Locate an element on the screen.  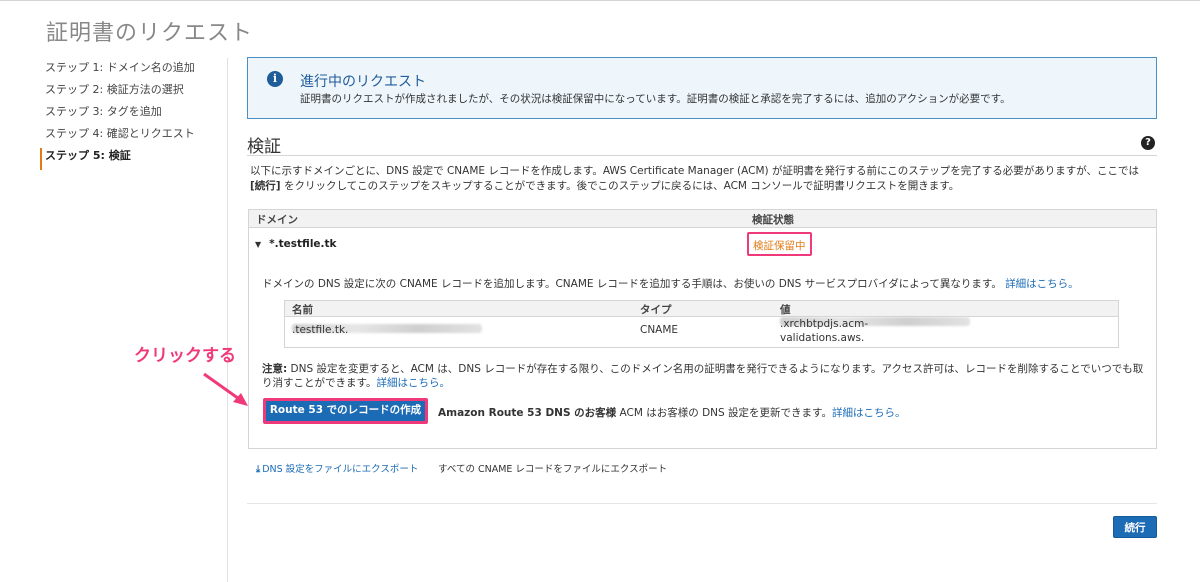
domain-row-toggle: ▼ *.testfile.tk is located at coordinates (296, 244).